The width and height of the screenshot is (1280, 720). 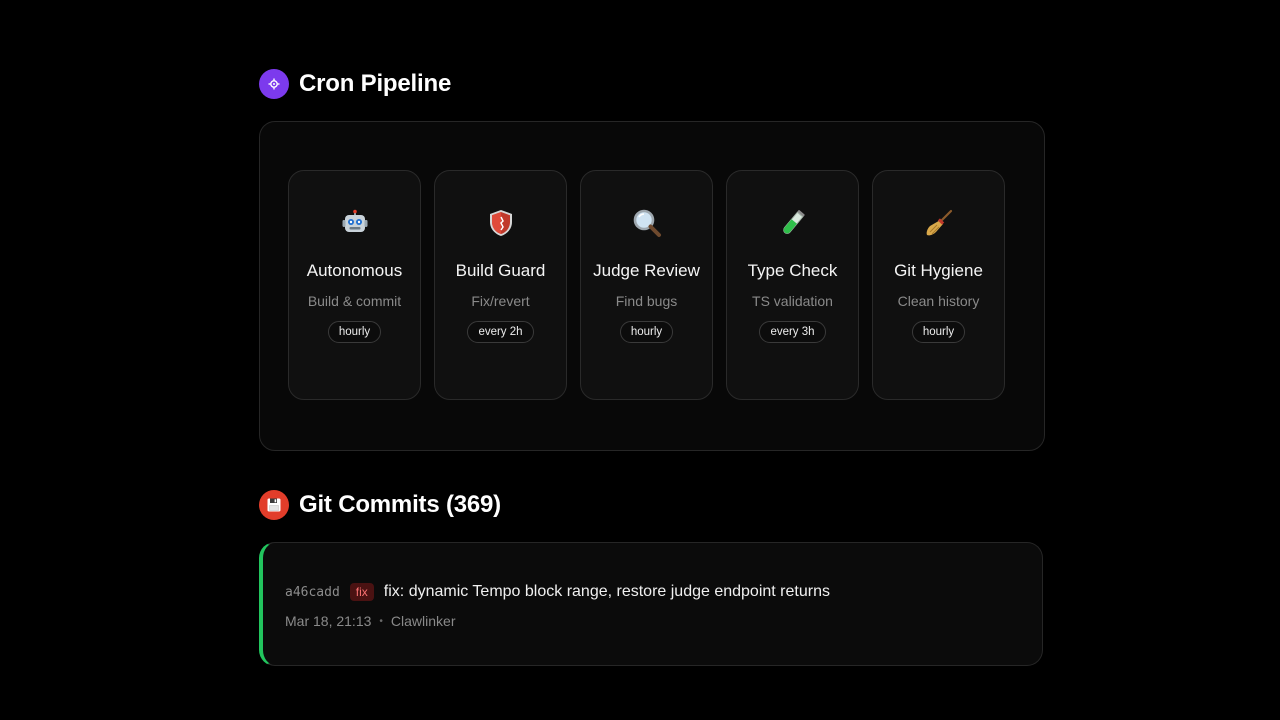 What do you see at coordinates (355, 223) in the screenshot?
I see `robot-icon` at bounding box center [355, 223].